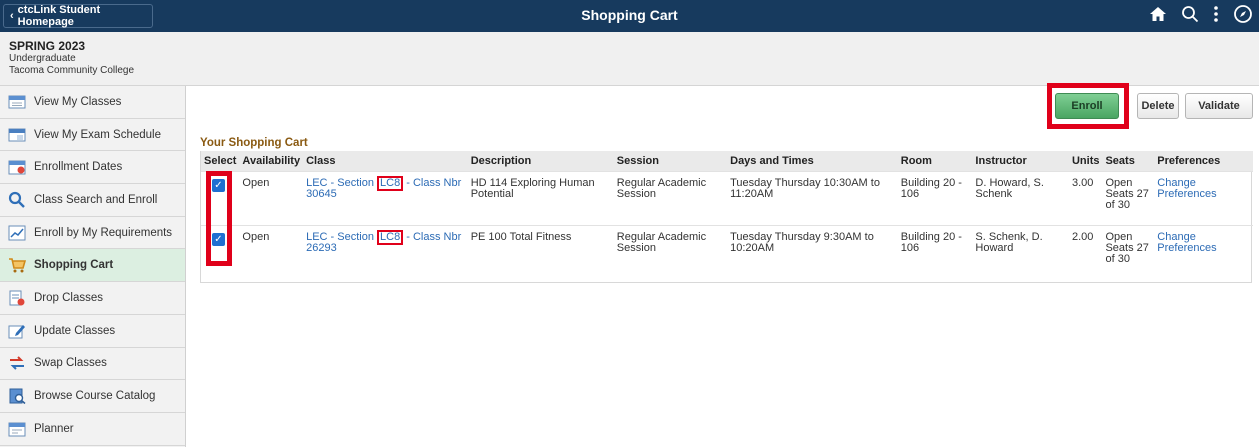 The height and width of the screenshot is (447, 1259). I want to click on sidebar-item-enroll-by-my-requirements: Enroll by My Requirements, so click(92, 233).